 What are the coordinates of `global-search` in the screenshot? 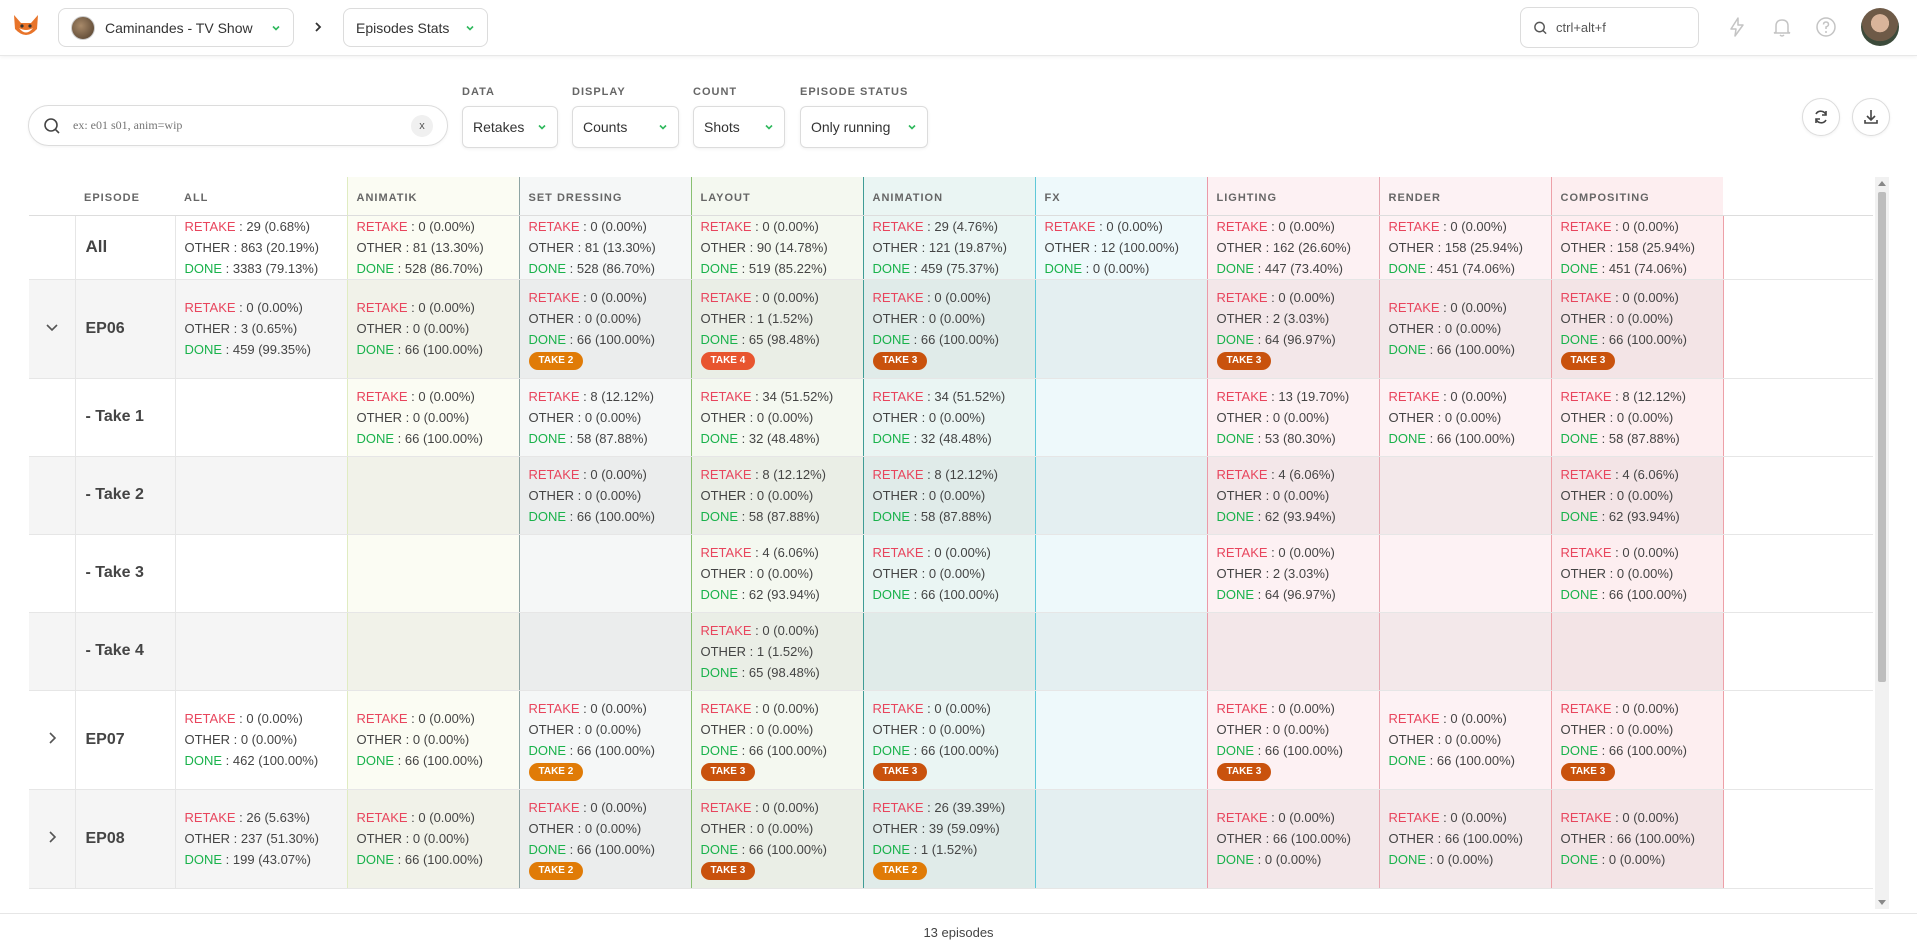 It's located at (1609, 27).